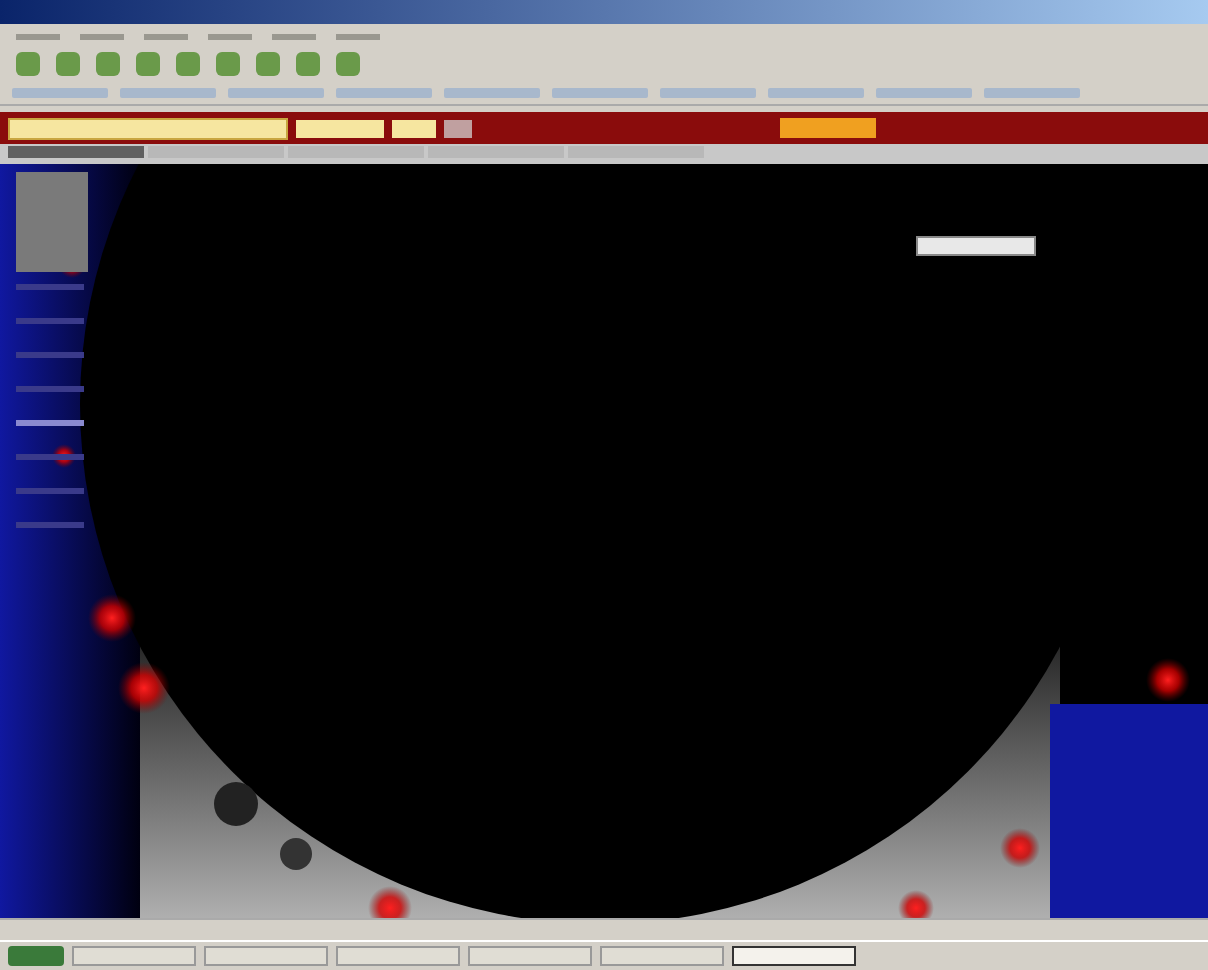 The width and height of the screenshot is (1208, 970). What do you see at coordinates (148, 128) in the screenshot?
I see `search-field` at bounding box center [148, 128].